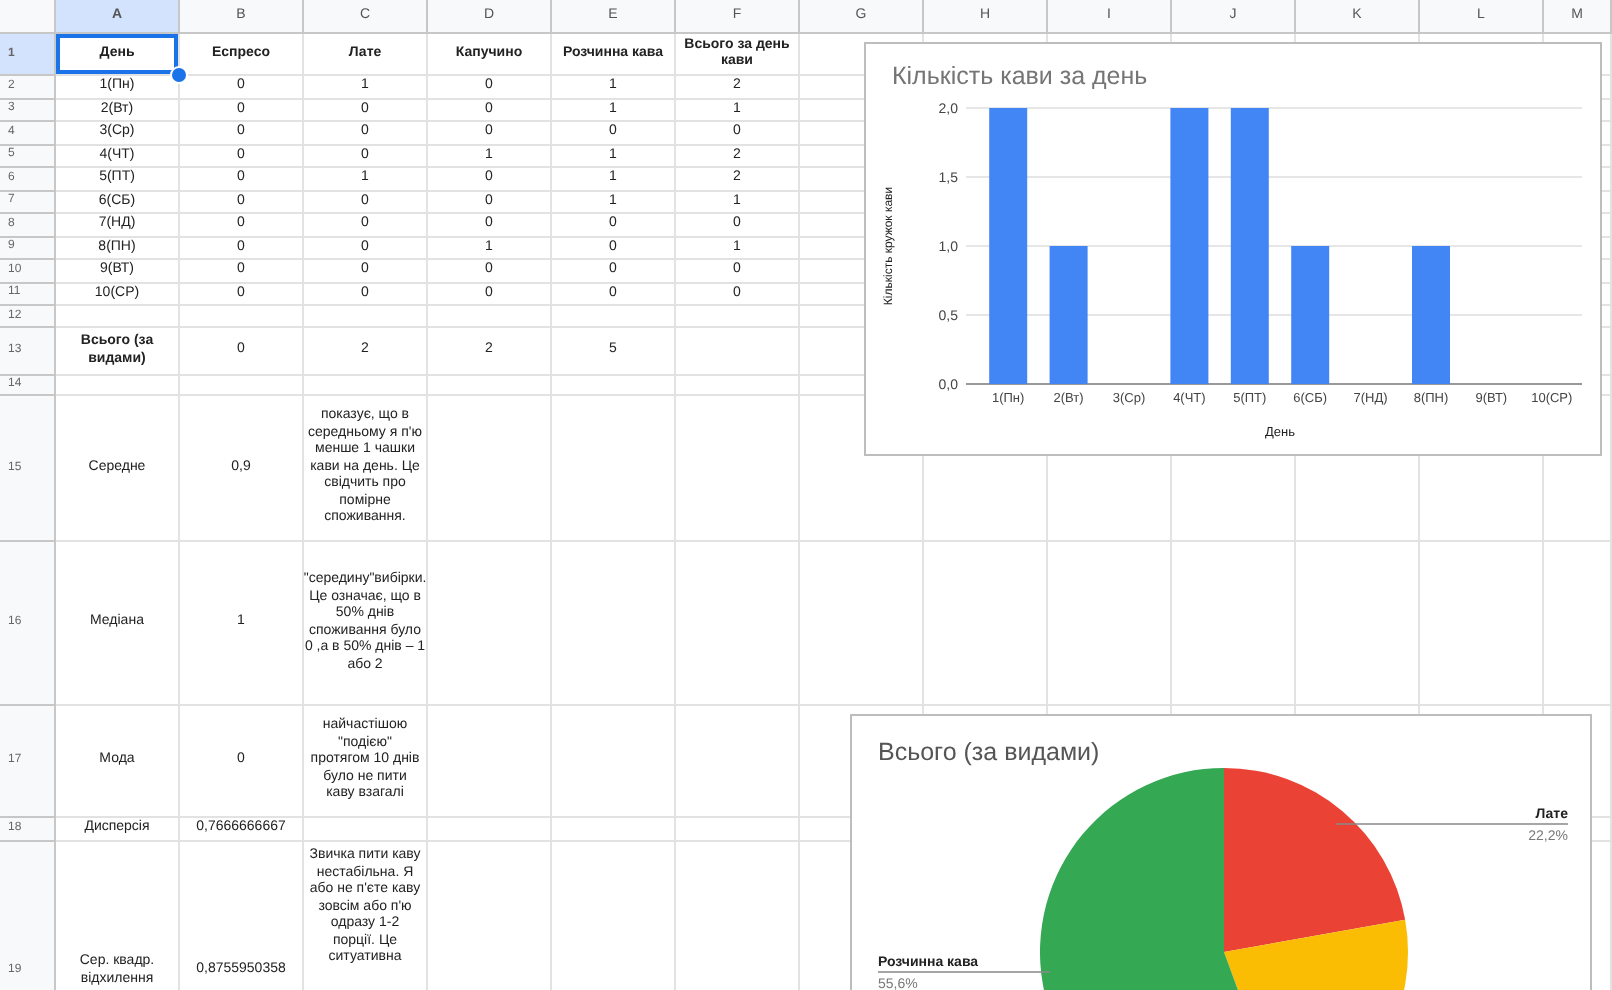 The image size is (1612, 990). I want to click on chart-title: Кількість кави за день, so click(1020, 76).